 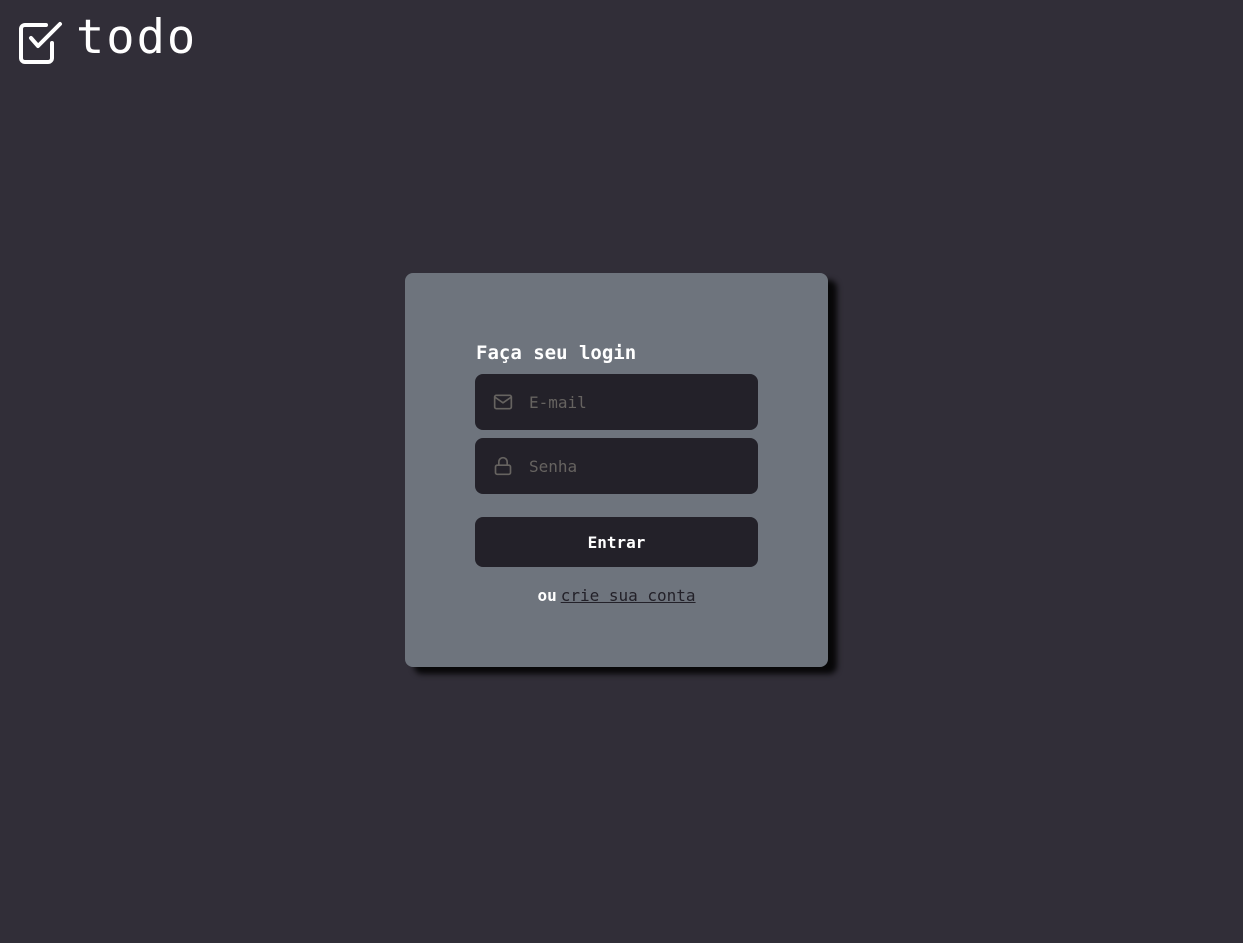 I want to click on signup-prompt: ou crie sua conta, so click(x=616, y=596).